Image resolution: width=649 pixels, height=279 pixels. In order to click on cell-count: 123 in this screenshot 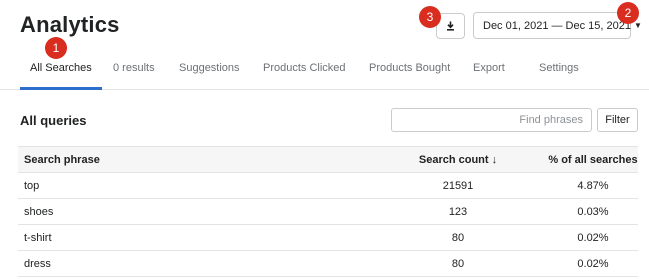, I will do `click(458, 211)`.